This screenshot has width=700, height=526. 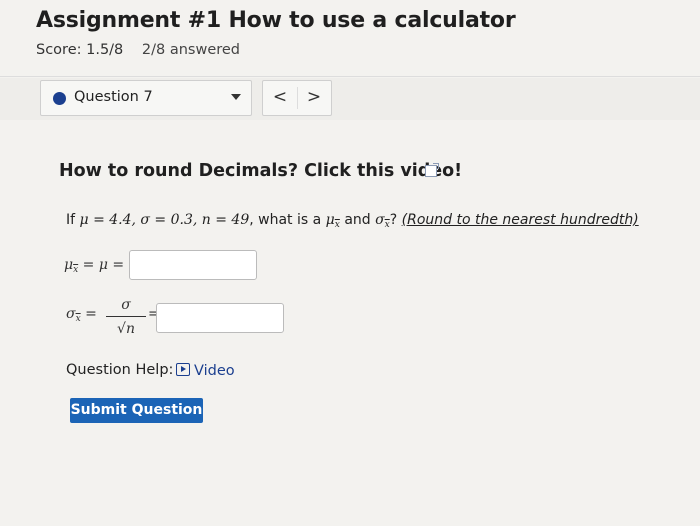 I want to click on equals-sign-1: =, so click(x=91, y=314).